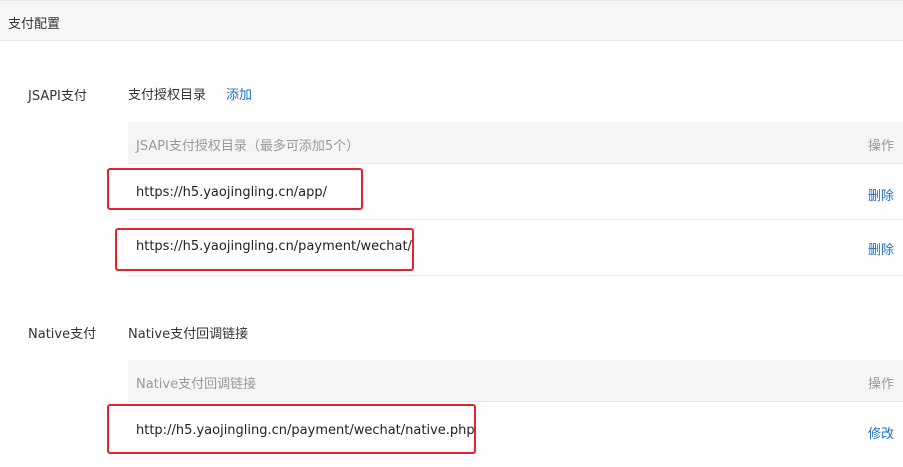 Image resolution: width=903 pixels, height=467 pixels. I want to click on jsapi-col-directory: JSAPI支付授权目录（最多可添加5个）, so click(248, 146).